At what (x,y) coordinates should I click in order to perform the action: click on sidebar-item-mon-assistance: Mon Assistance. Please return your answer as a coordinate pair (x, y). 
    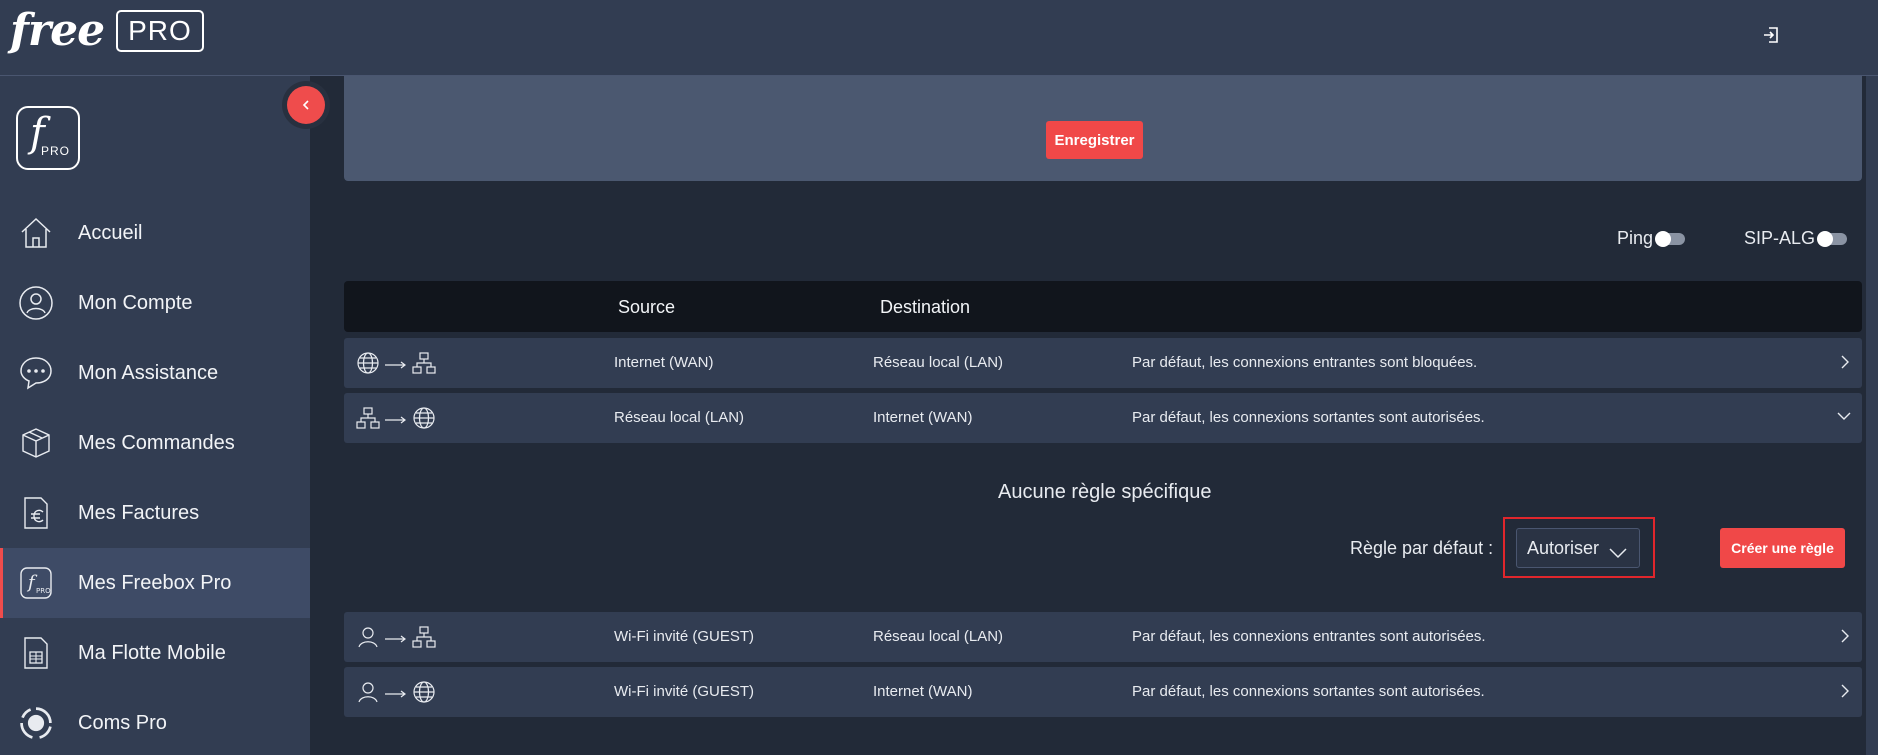
    Looking at the image, I should click on (155, 373).